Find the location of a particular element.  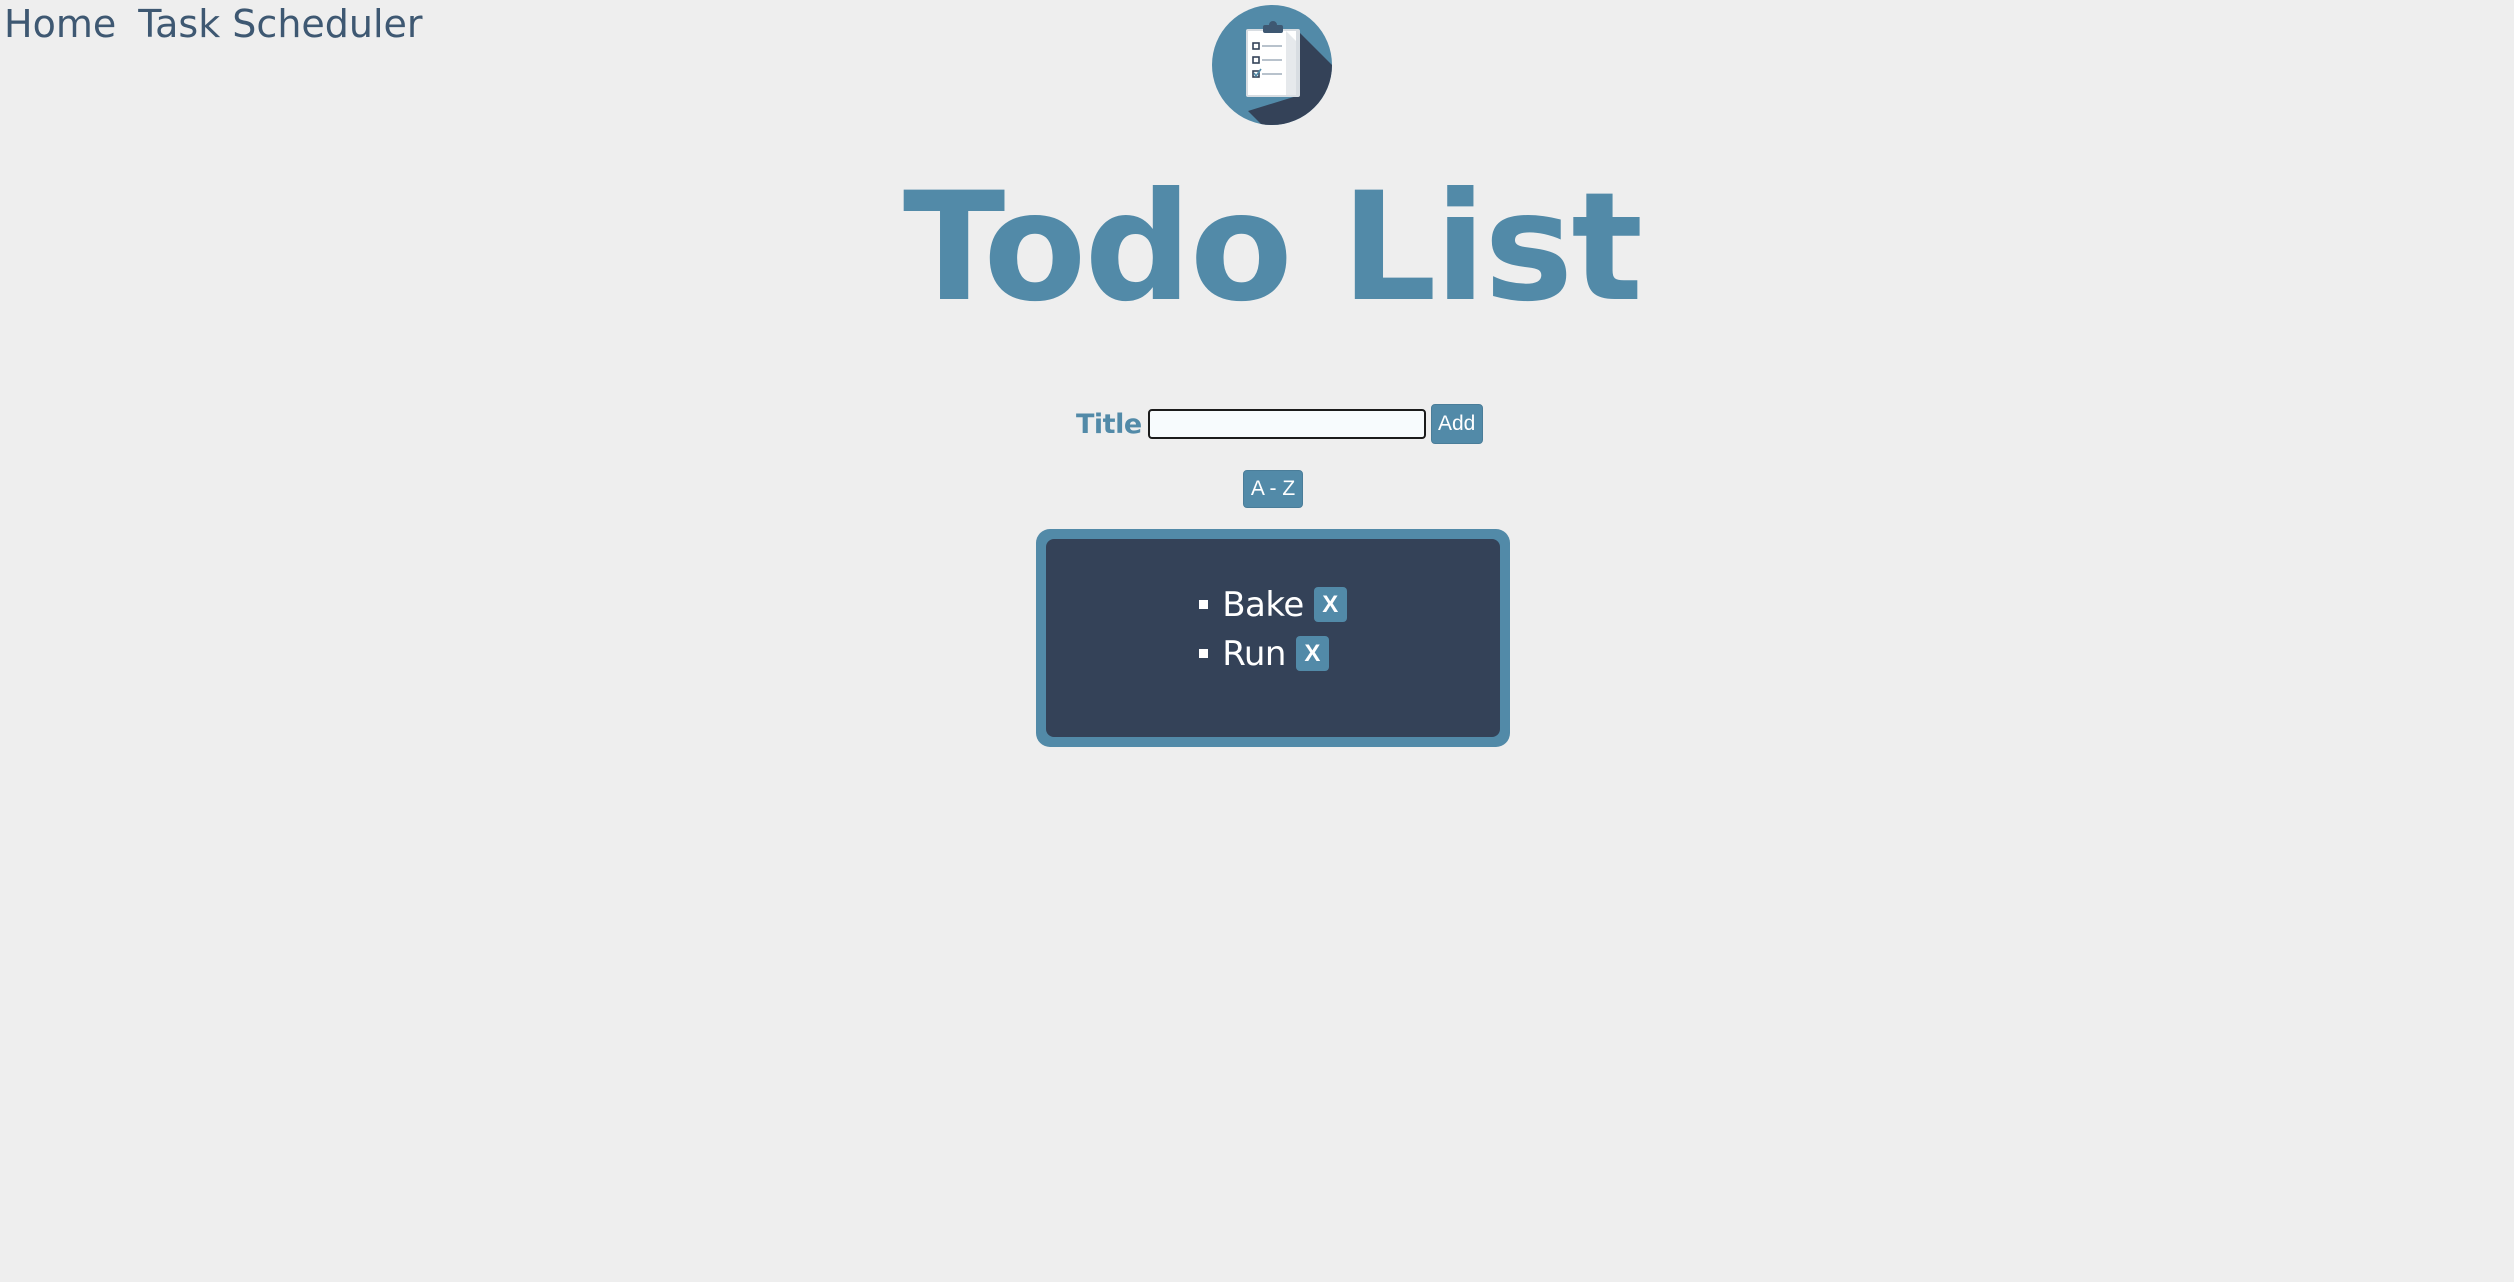

todo-list-panel: Bake X Run X is located at coordinates (1273, 638).